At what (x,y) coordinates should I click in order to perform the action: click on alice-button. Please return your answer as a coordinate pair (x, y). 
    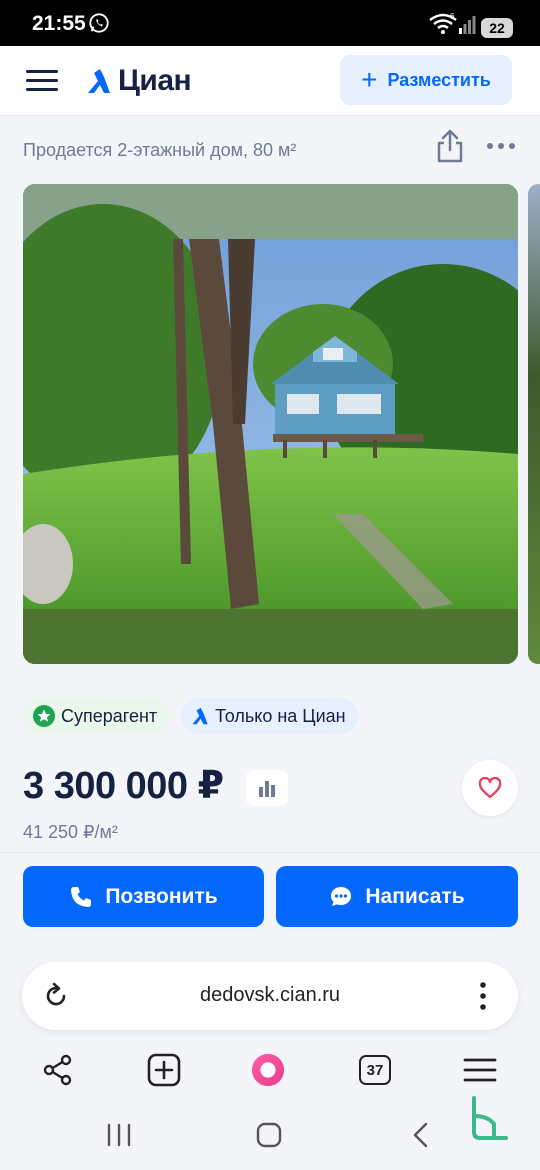
    Looking at the image, I should click on (268, 1070).